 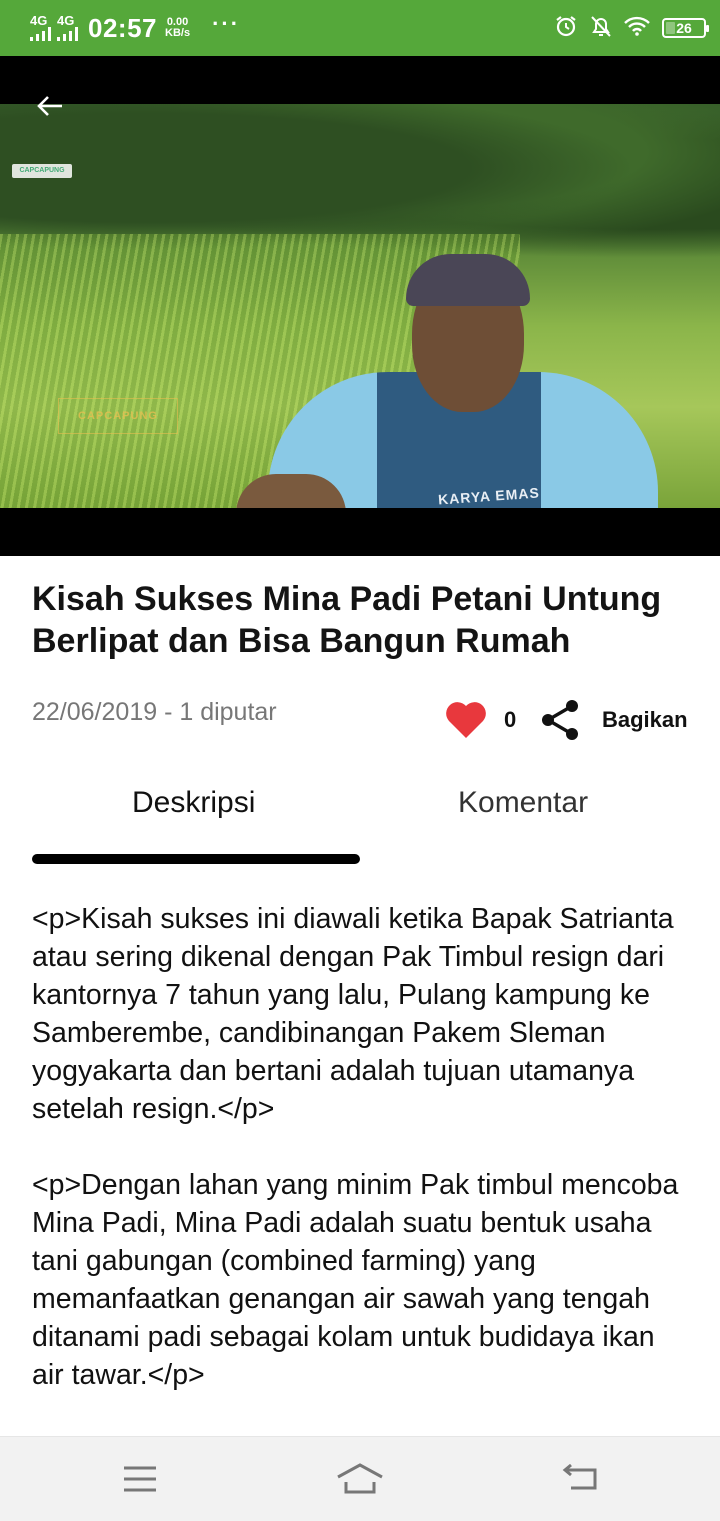 I want to click on bell-off-icon, so click(x=601, y=28).